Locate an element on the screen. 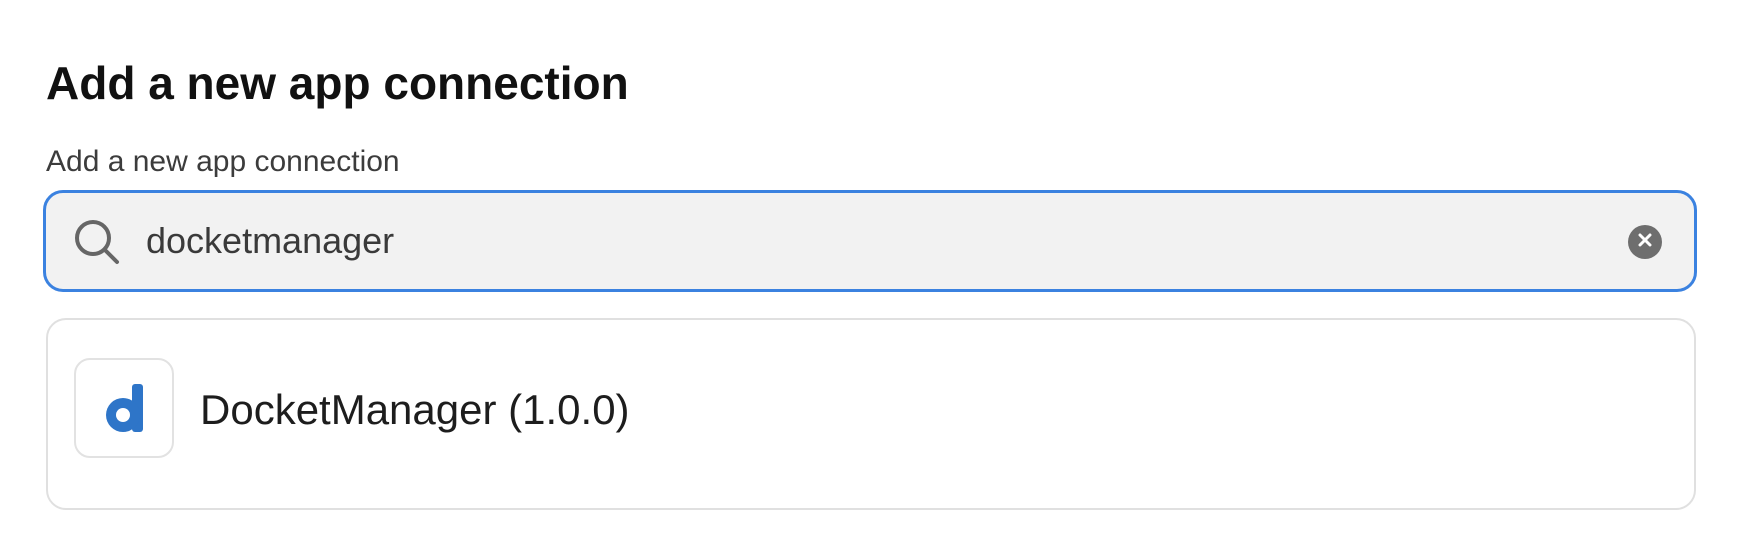 This screenshot has width=1741, height=535. docketmanager-logo-icon is located at coordinates (124, 408).